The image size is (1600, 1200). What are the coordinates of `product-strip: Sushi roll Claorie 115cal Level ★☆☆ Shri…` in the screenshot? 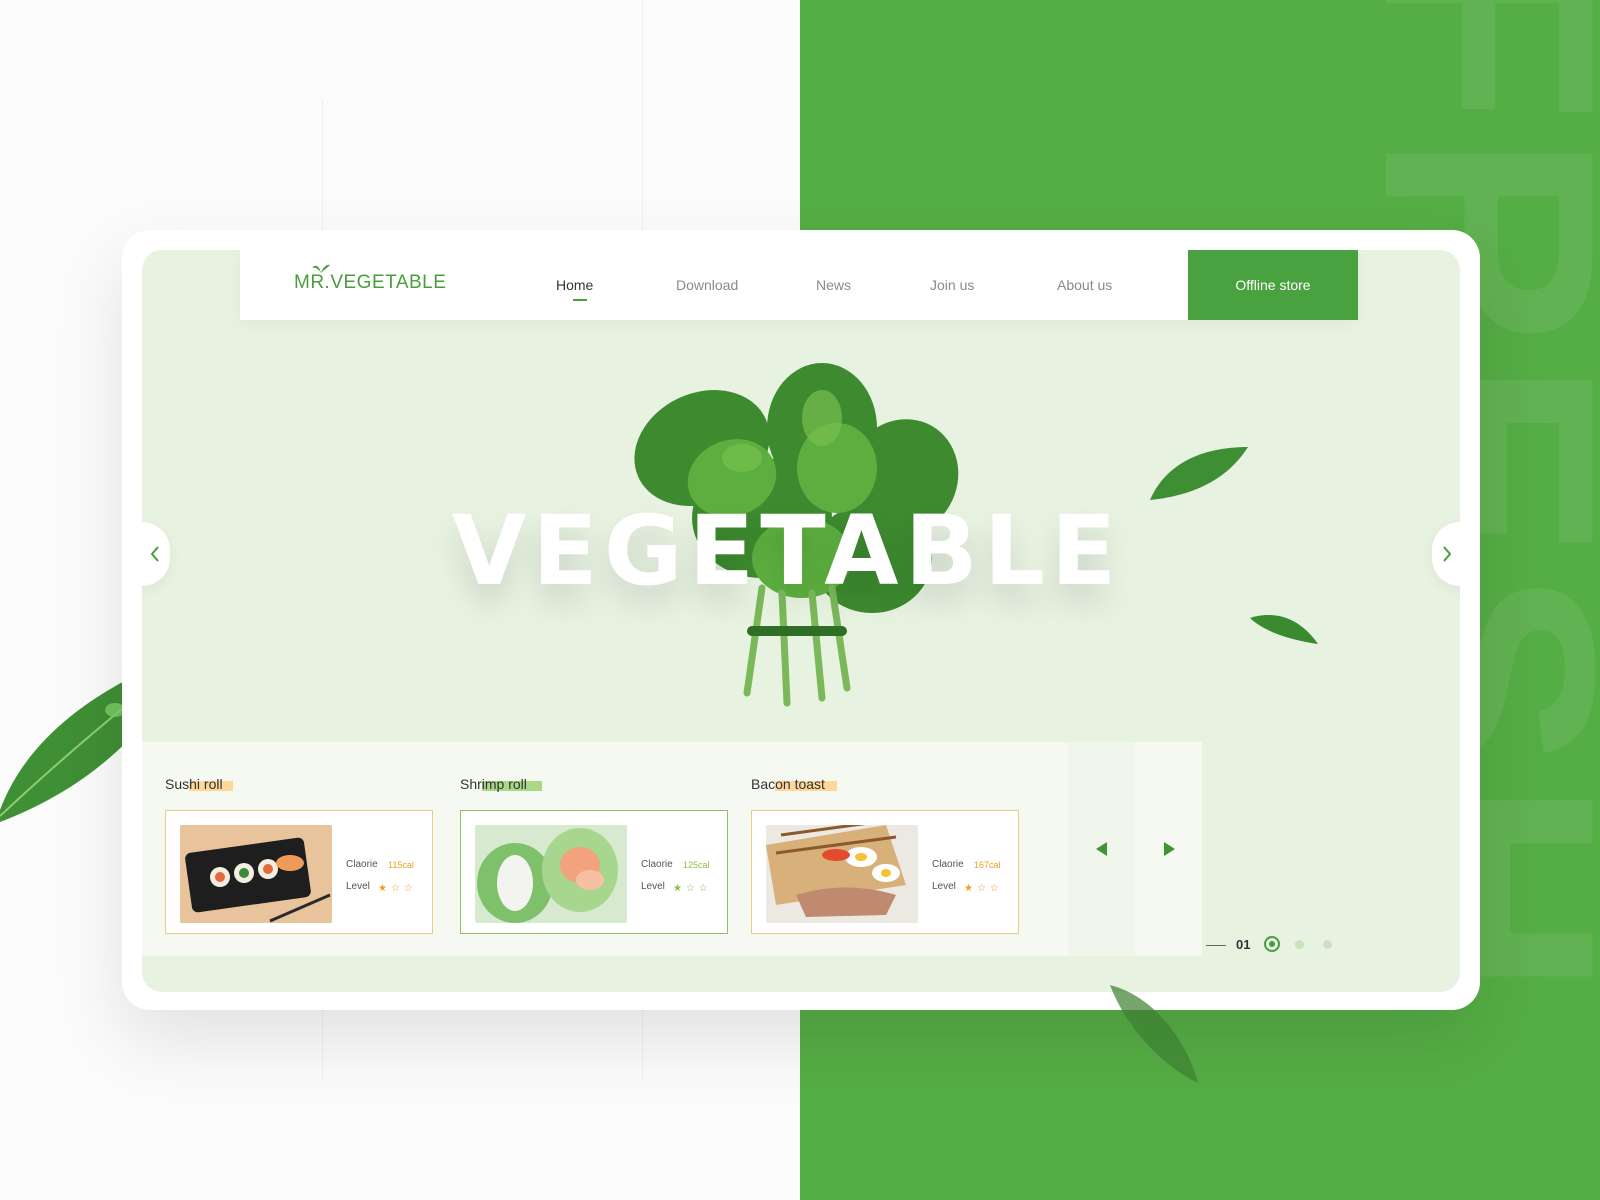 It's located at (662, 849).